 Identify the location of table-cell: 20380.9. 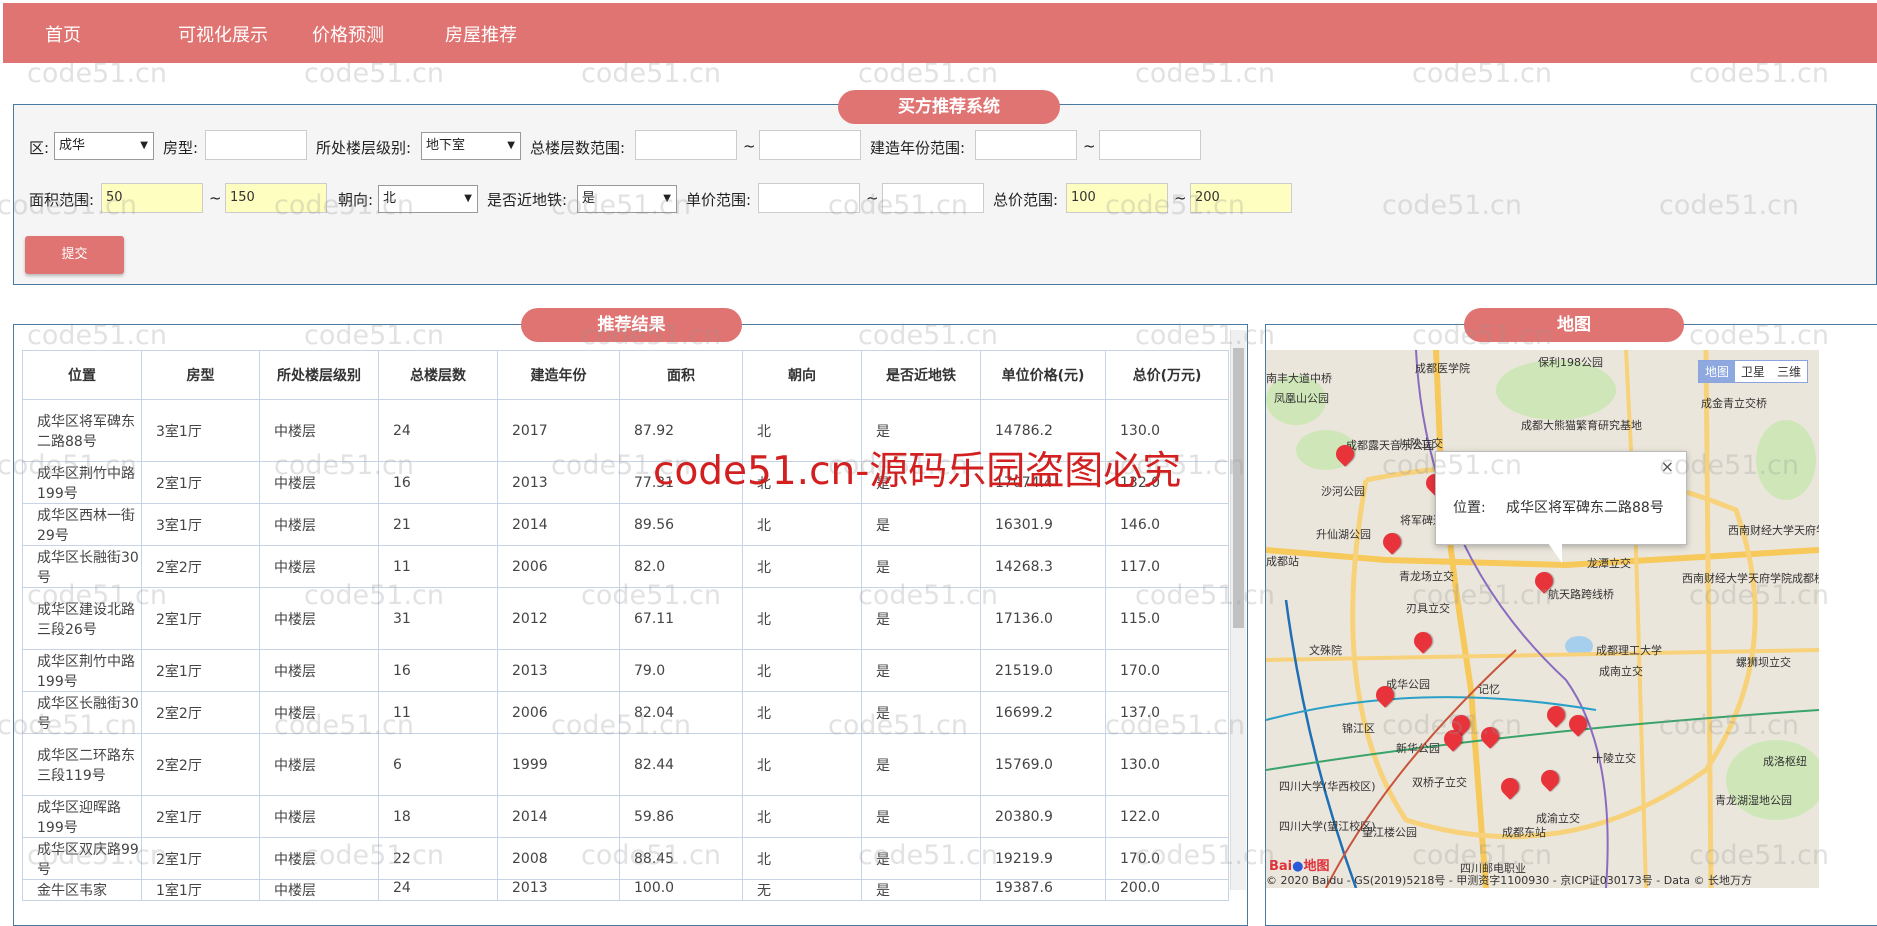
(1043, 816).